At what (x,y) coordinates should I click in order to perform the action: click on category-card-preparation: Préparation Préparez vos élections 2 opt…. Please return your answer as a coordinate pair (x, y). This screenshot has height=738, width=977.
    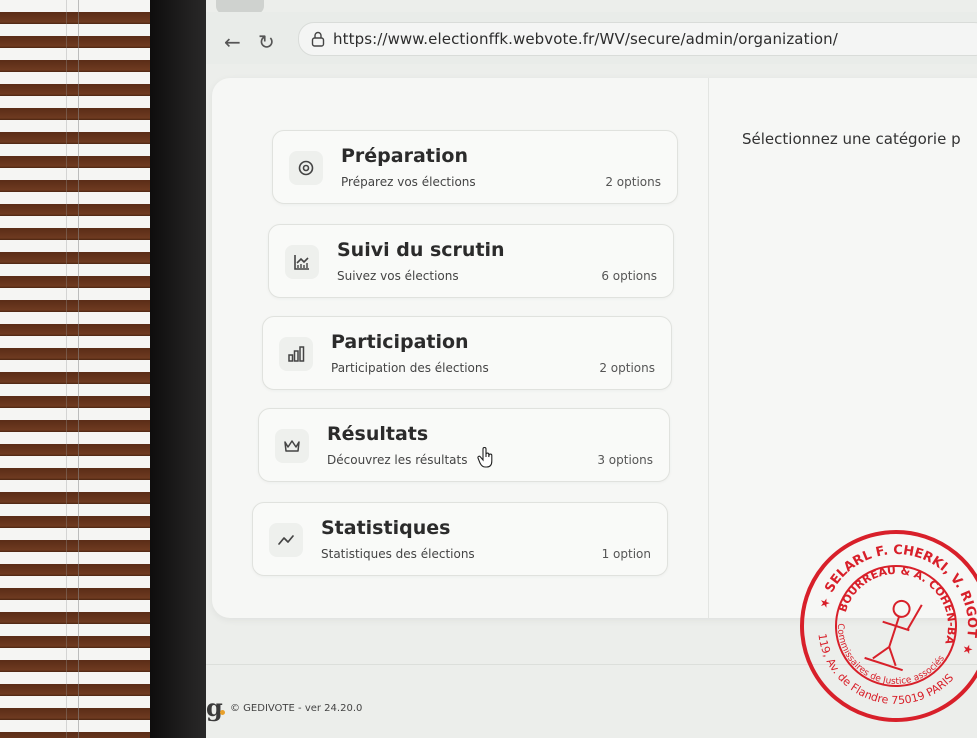
    Looking at the image, I should click on (475, 167).